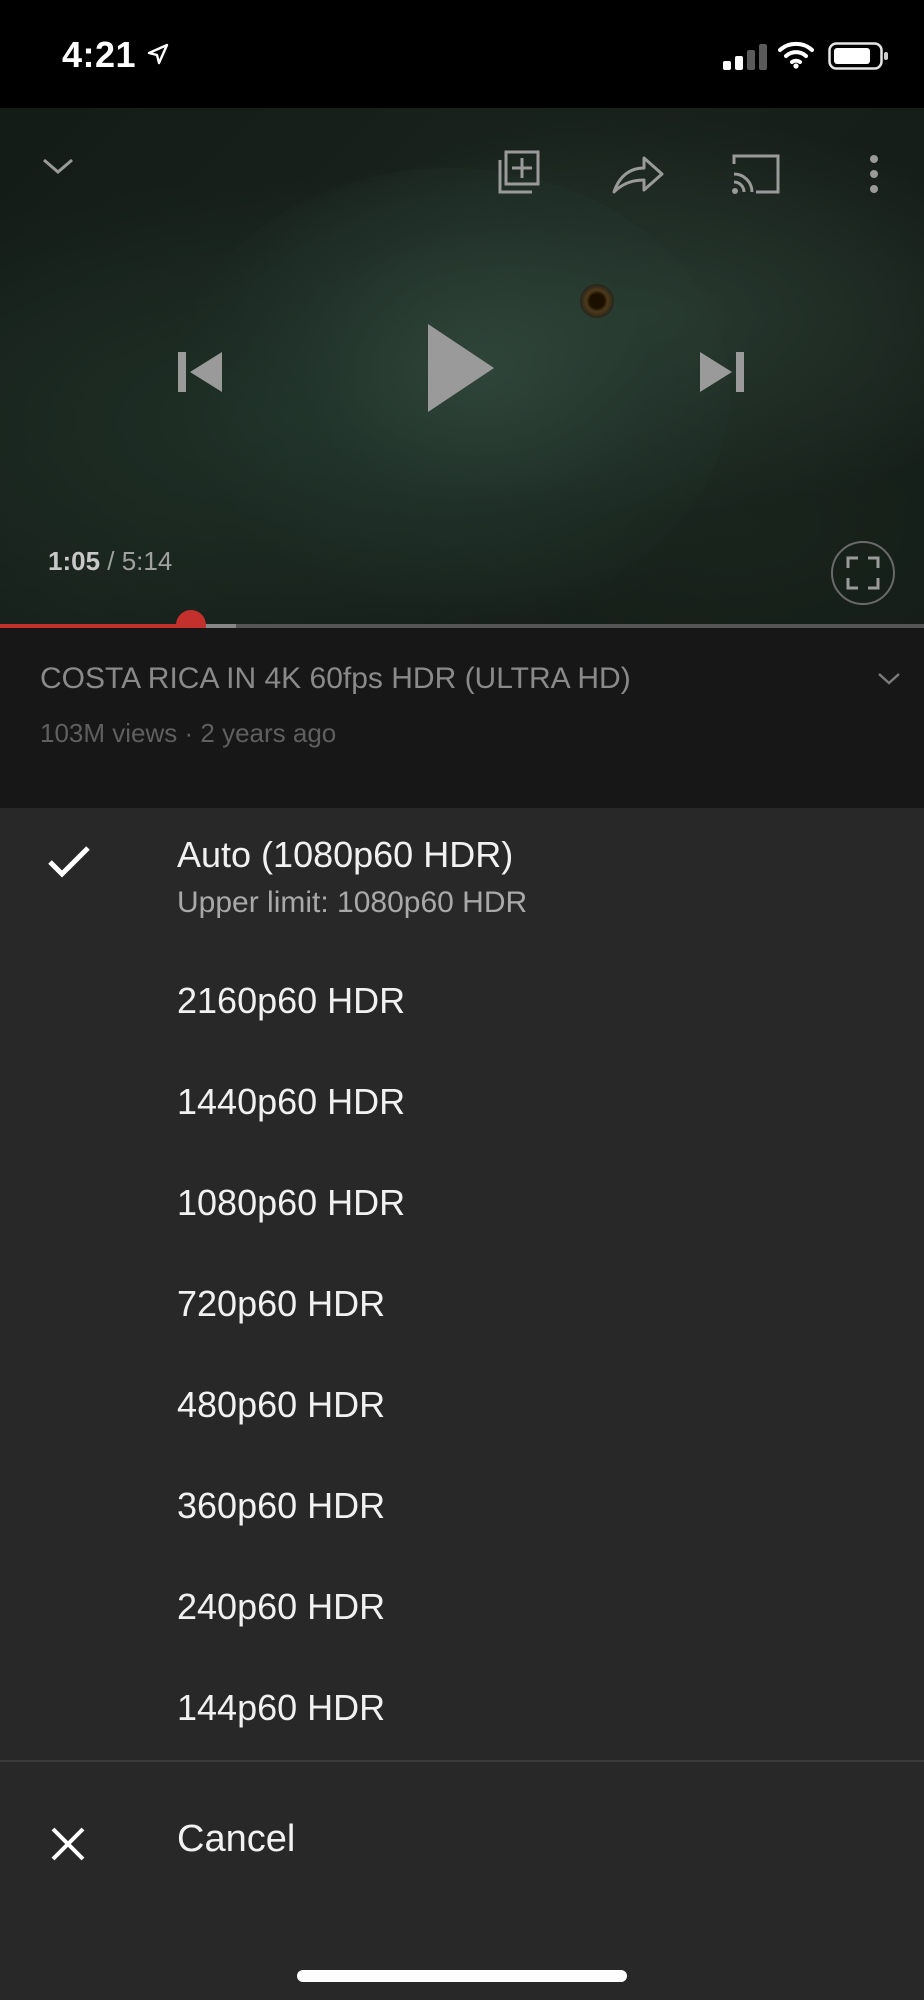 This screenshot has width=924, height=2000. I want to click on duration: 5:14, so click(147, 561).